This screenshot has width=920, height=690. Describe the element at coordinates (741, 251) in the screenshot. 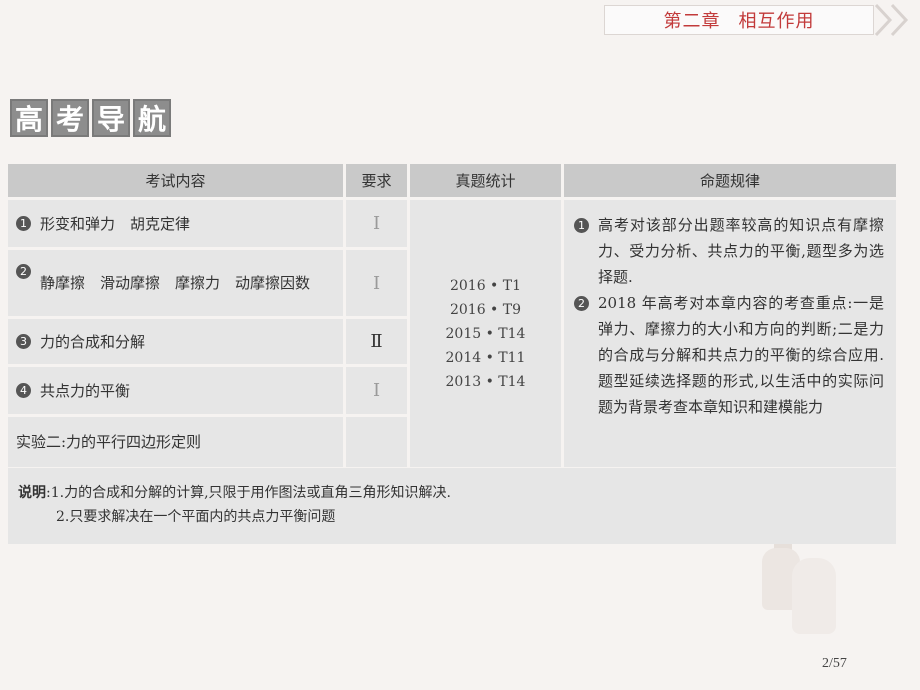

I see `rule-text: 高考对该部分出题率较高的知识点有摩擦力、受力分析、共点力的平衡,题型多为选择题.` at that location.